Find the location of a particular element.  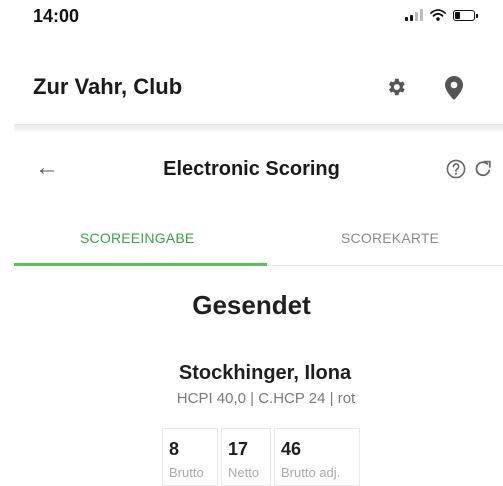

refresh-icon is located at coordinates (483, 169).